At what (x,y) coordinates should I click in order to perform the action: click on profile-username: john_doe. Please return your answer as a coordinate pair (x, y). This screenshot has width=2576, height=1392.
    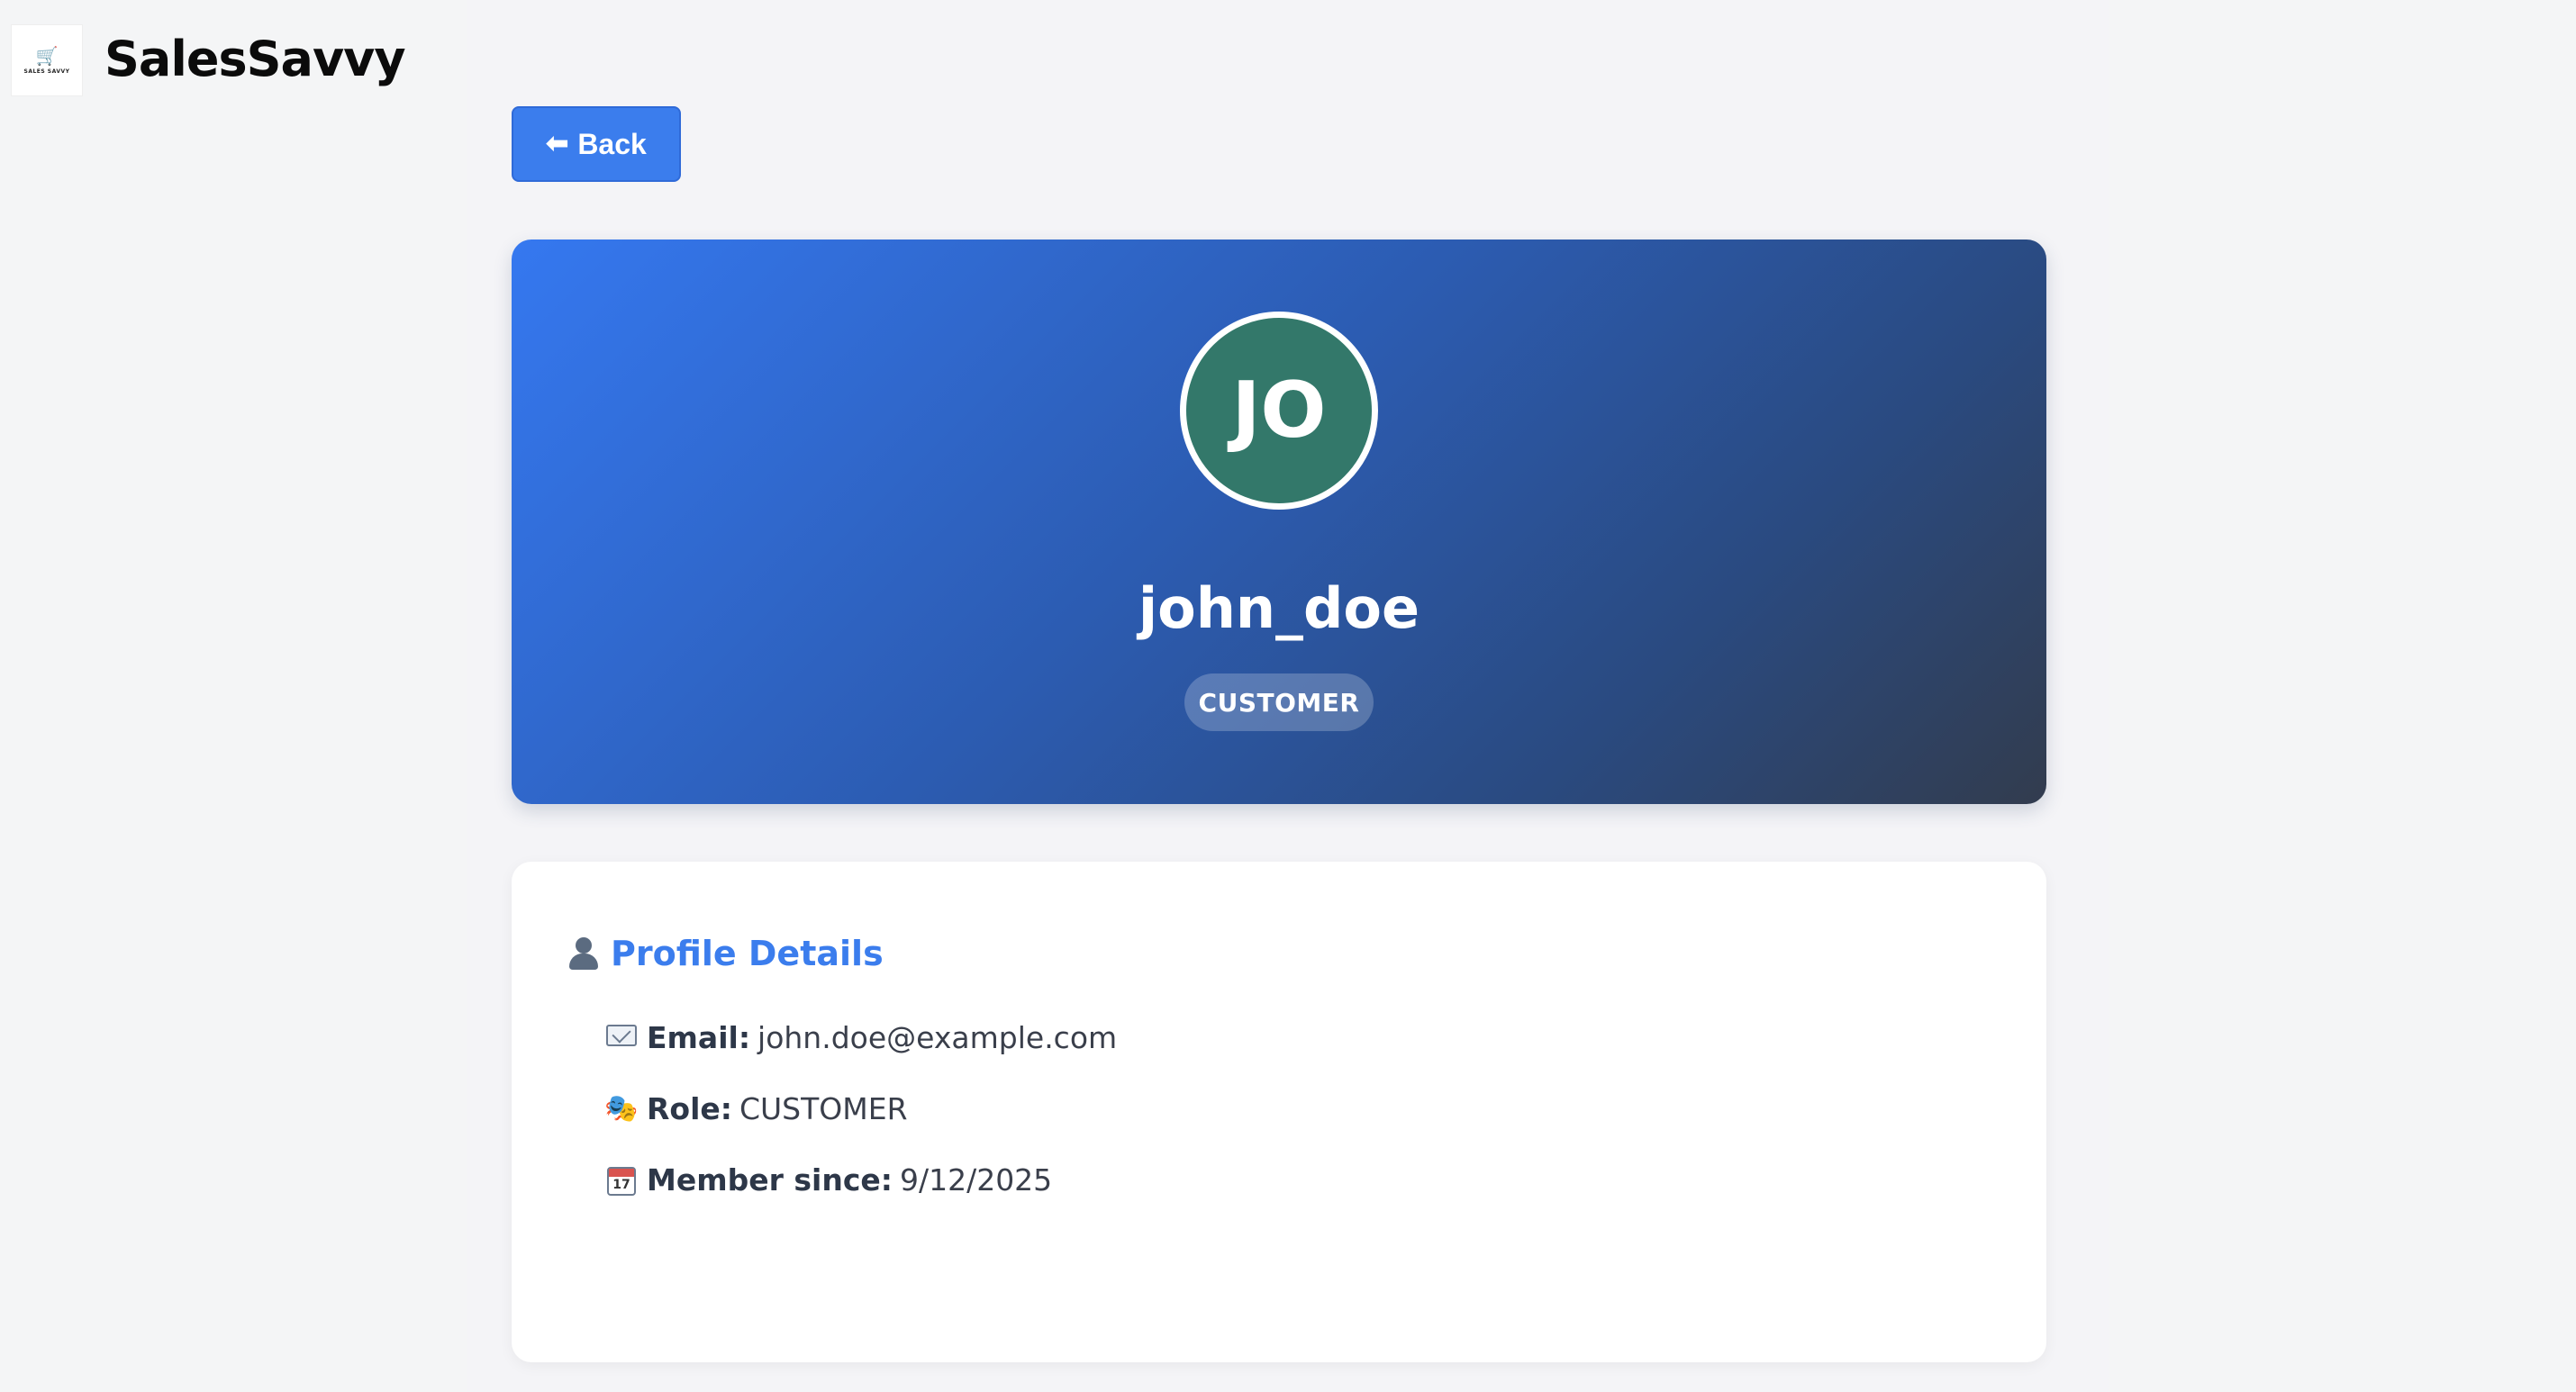
    Looking at the image, I should click on (1279, 608).